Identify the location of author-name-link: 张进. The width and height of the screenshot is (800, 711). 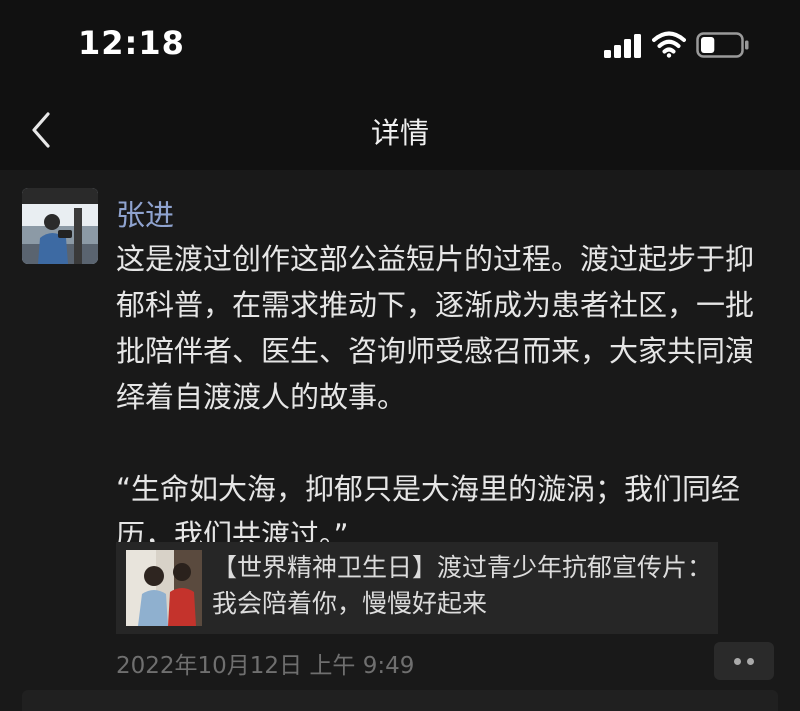
(145, 213).